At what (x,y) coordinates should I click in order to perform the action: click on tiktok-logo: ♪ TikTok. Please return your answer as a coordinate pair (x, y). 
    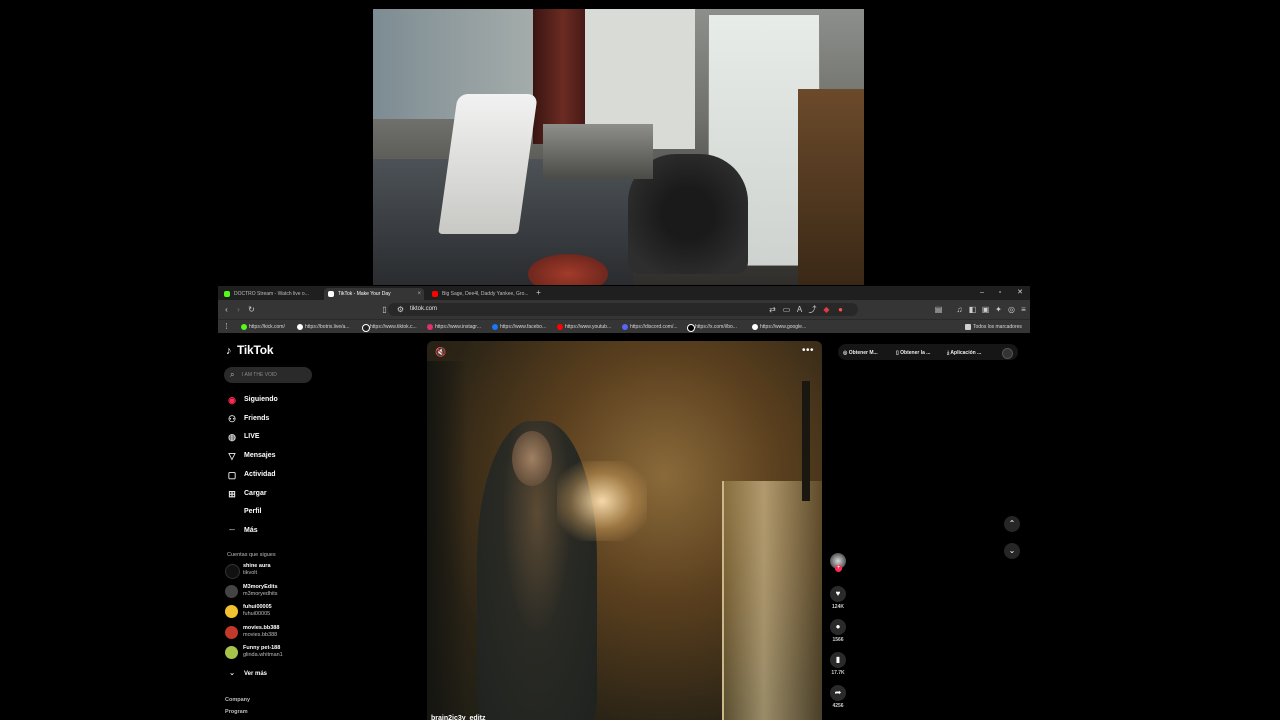
    Looking at the image, I should click on (250, 350).